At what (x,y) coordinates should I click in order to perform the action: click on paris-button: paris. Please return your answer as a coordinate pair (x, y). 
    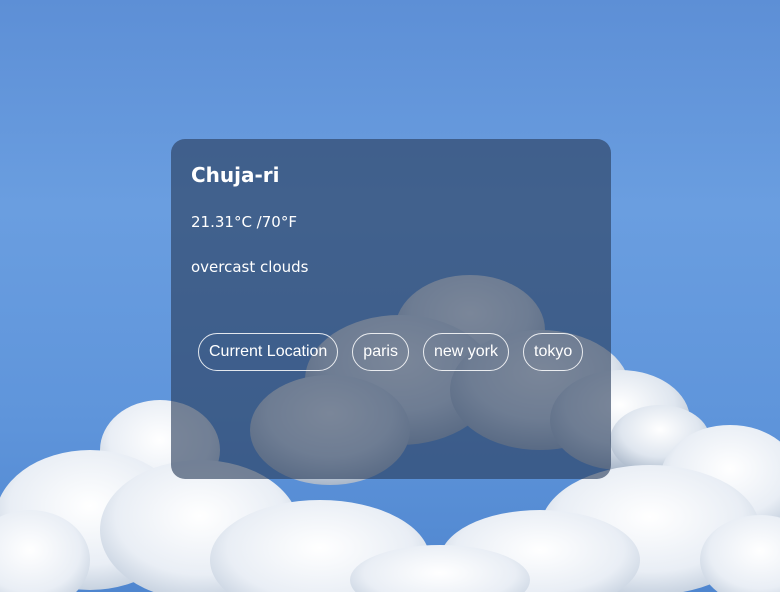
    Looking at the image, I should click on (380, 352).